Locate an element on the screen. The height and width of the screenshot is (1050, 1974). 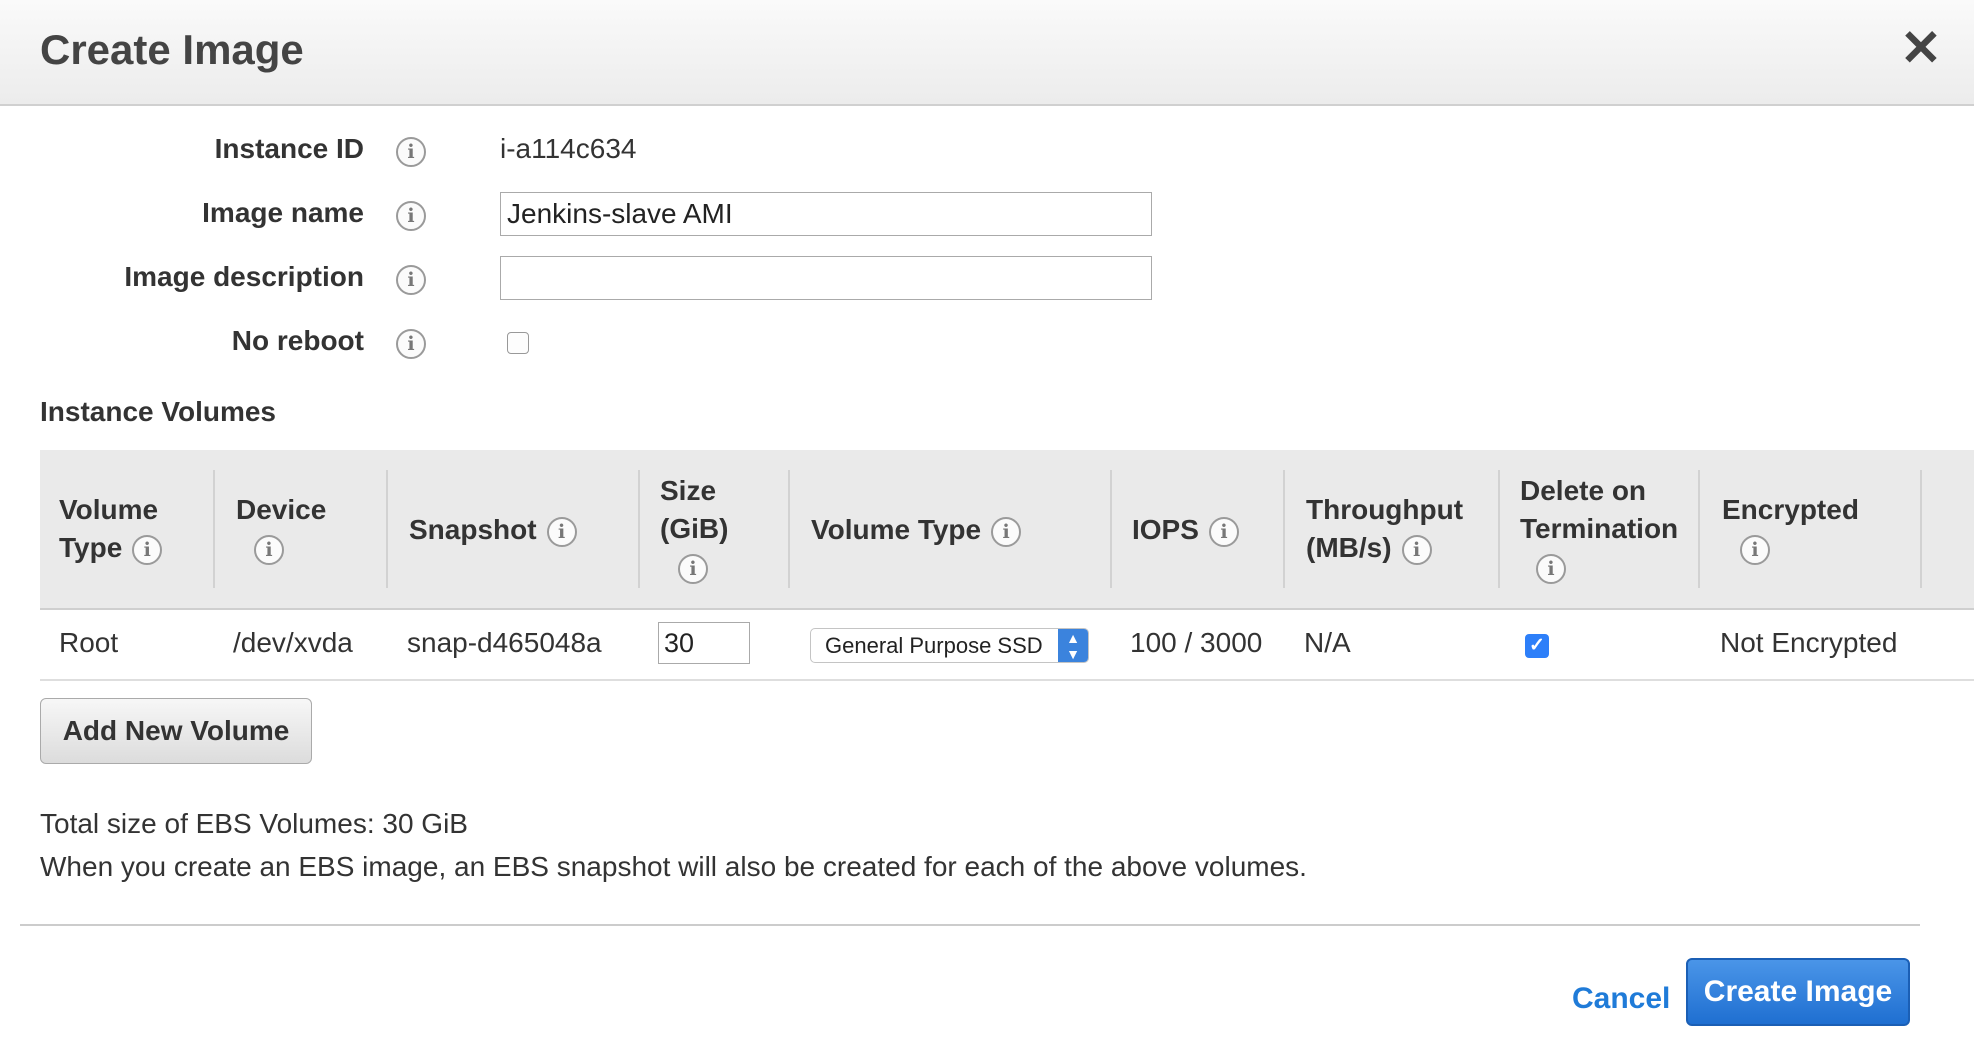
image-description-info-icon: i is located at coordinates (411, 280).